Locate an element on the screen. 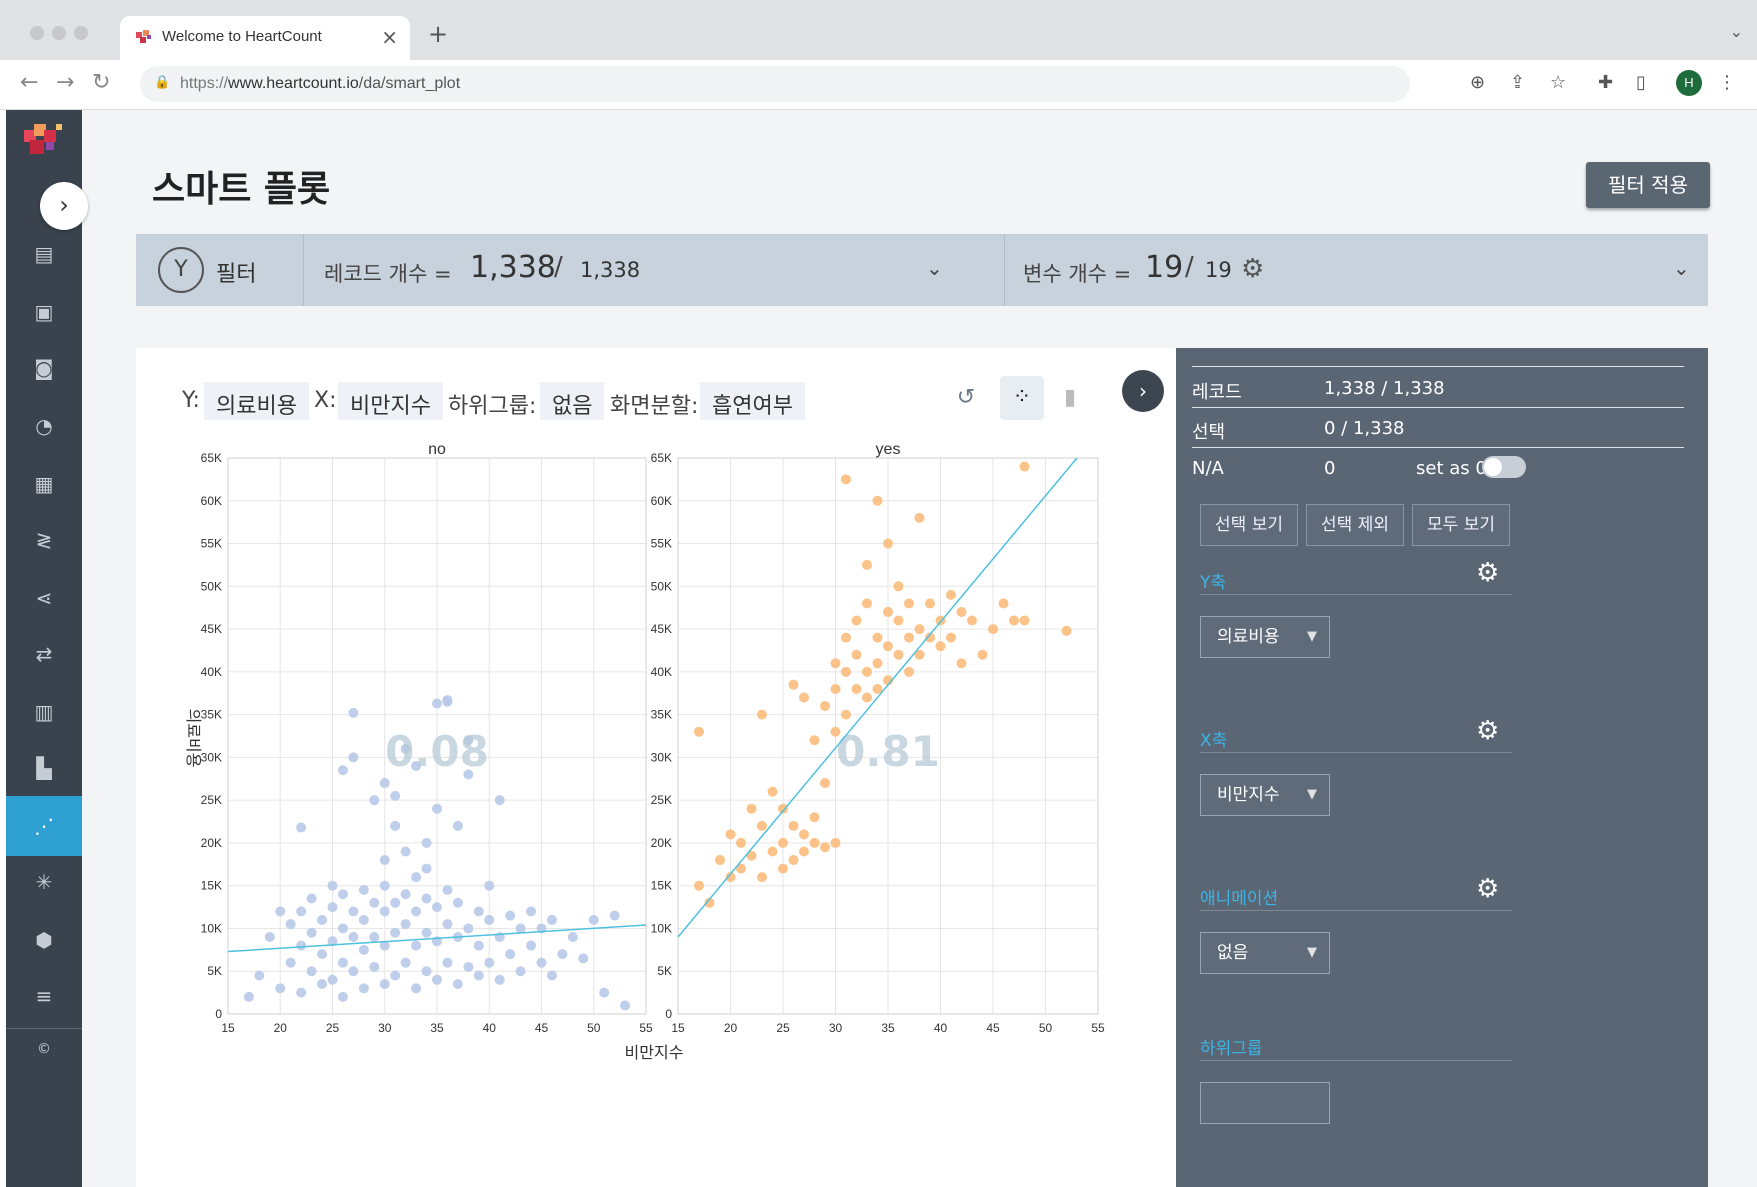 Image resolution: width=1757 pixels, height=1187 pixels. sidebar-item-compare-icon: ⇄ is located at coordinates (44, 654).